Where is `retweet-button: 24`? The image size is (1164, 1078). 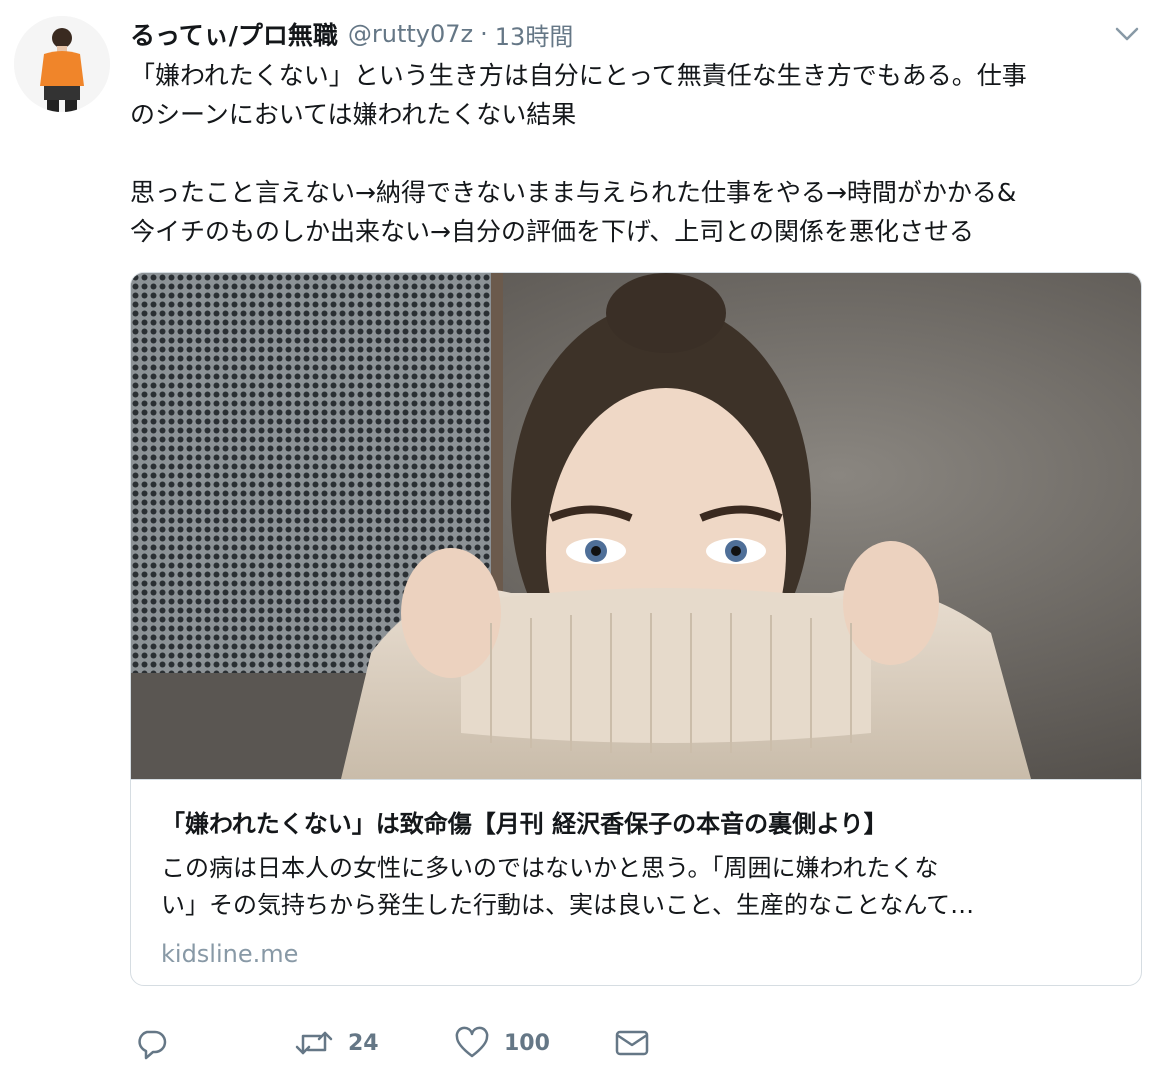 retweet-button: 24 is located at coordinates (336, 1043).